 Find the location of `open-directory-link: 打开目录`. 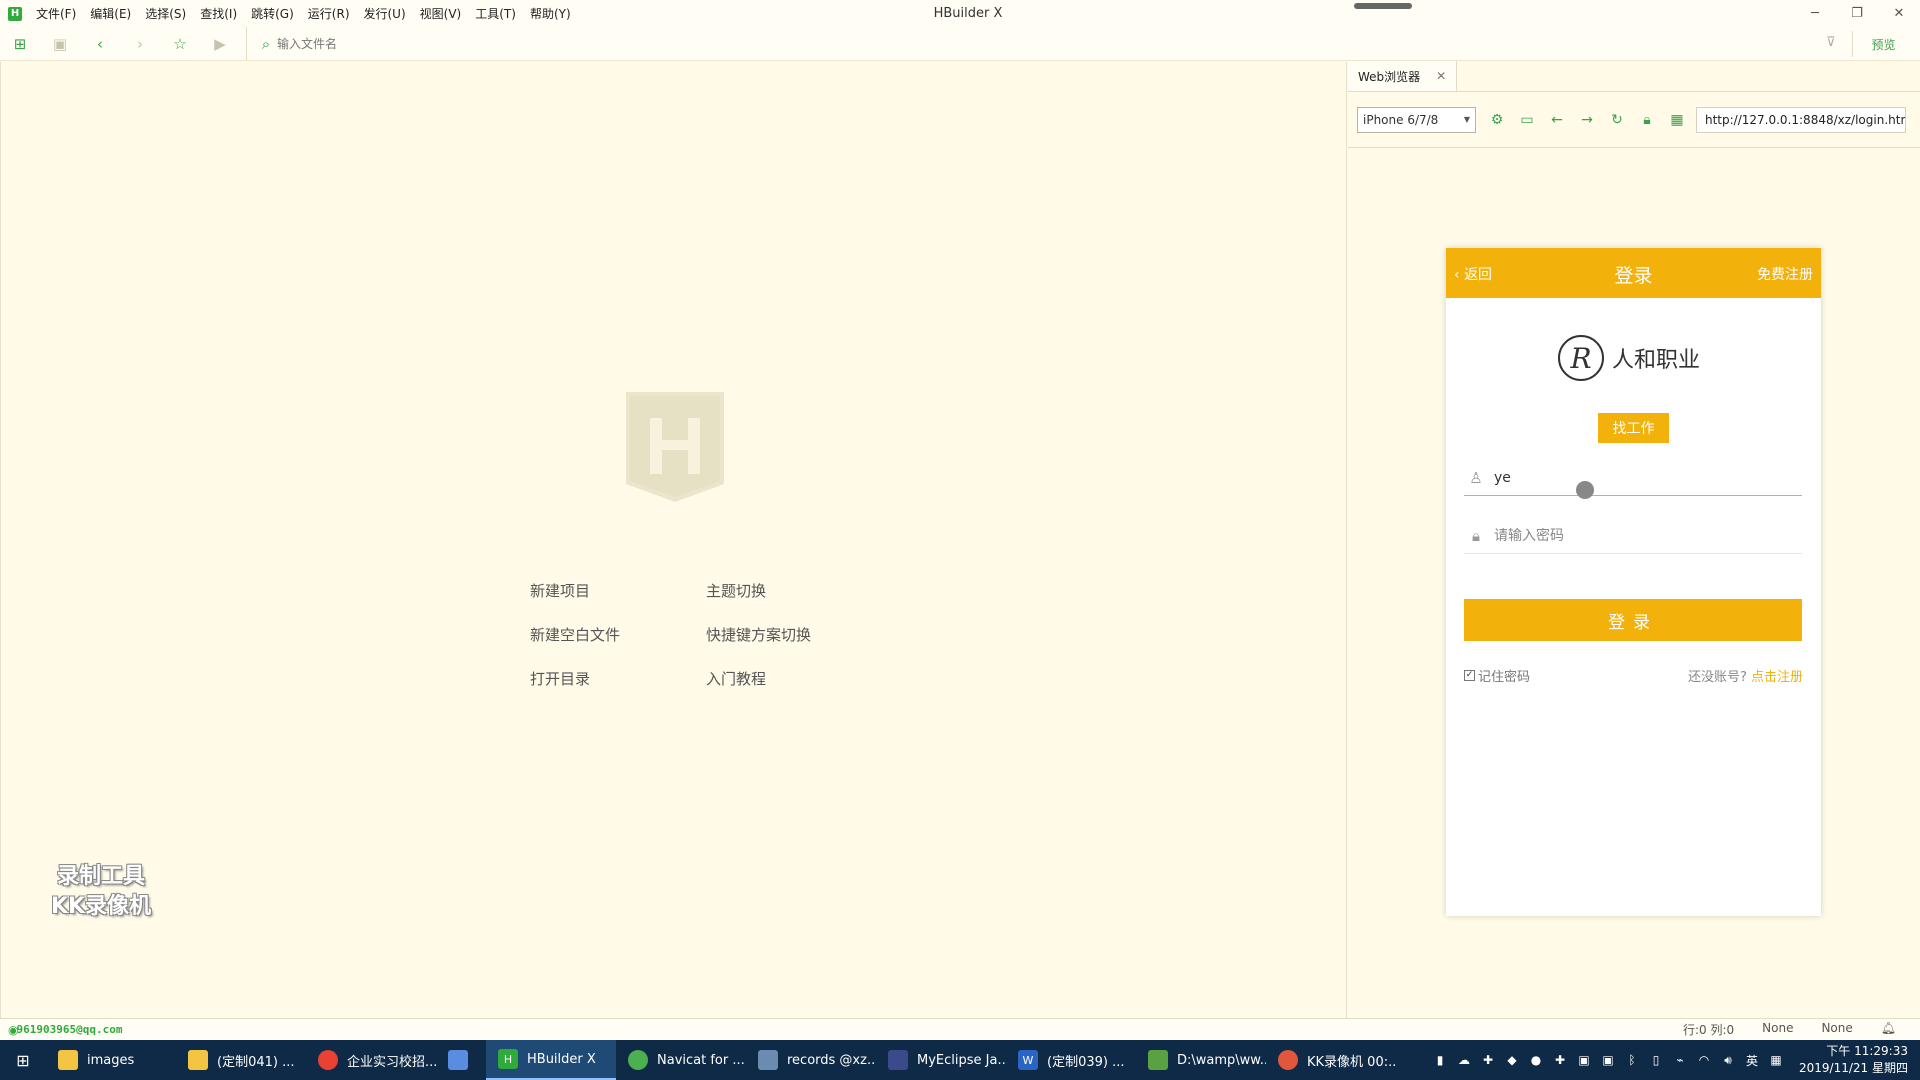

open-directory-link: 打开目录 is located at coordinates (618, 678).